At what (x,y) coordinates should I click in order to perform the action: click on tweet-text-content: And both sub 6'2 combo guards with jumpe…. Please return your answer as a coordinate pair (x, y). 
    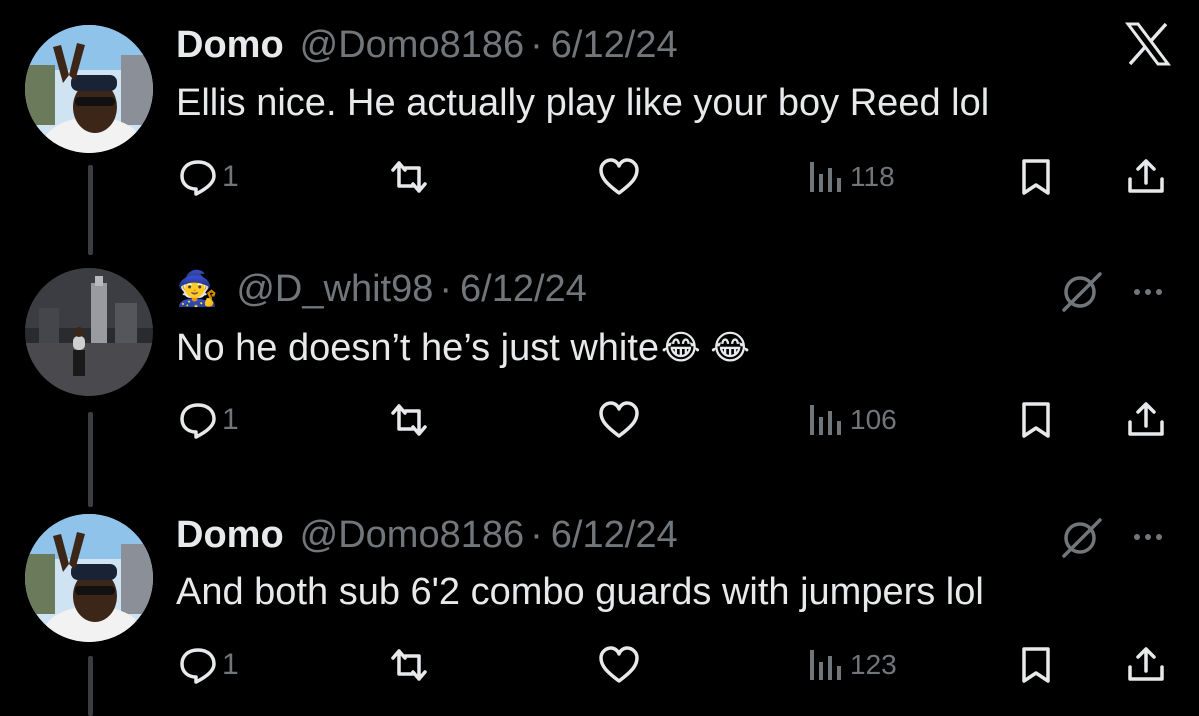
    Looking at the image, I should click on (580, 591).